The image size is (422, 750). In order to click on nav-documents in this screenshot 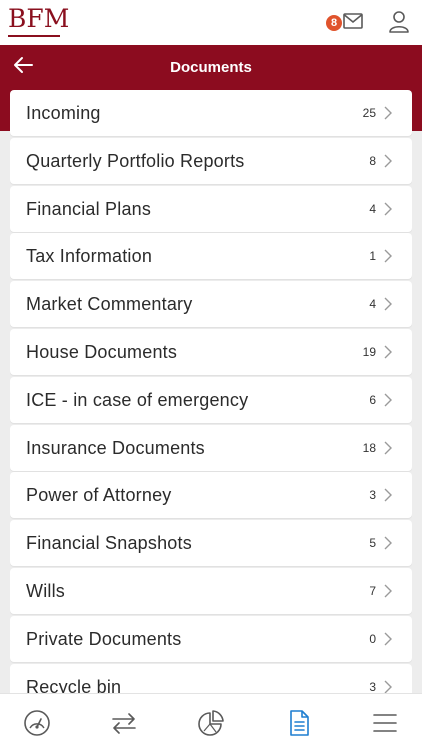, I will do `click(299, 723)`.